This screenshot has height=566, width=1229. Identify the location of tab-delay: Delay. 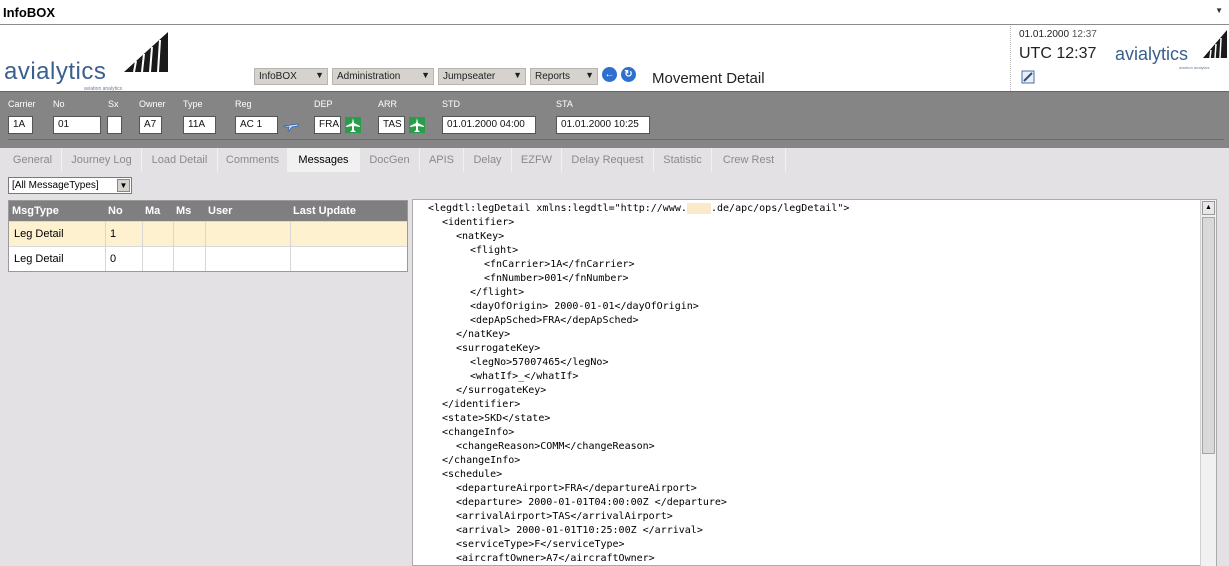
(488, 160).